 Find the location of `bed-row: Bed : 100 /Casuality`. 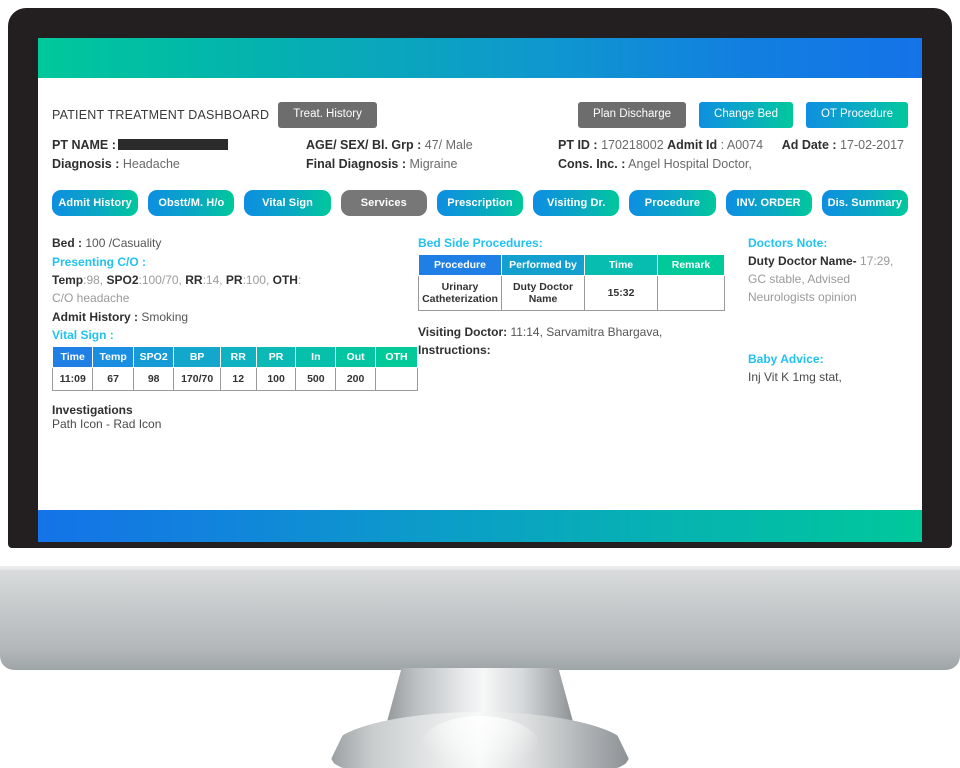

bed-row: Bed : 100 /Casuality is located at coordinates (235, 243).